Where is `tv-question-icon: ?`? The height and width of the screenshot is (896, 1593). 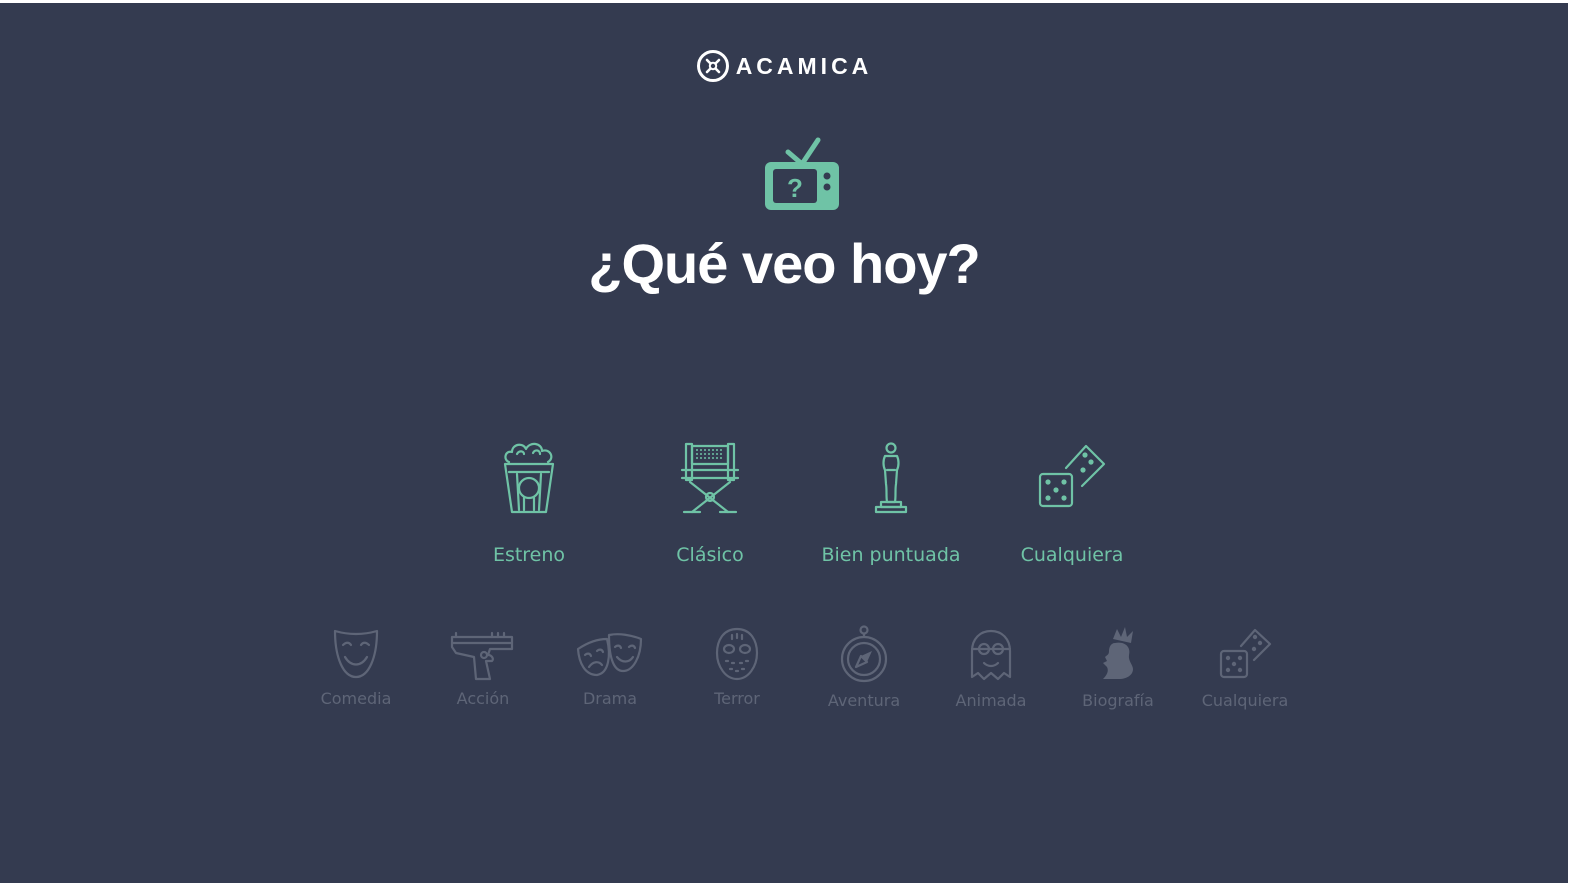 tv-question-icon: ? is located at coordinates (802, 173).